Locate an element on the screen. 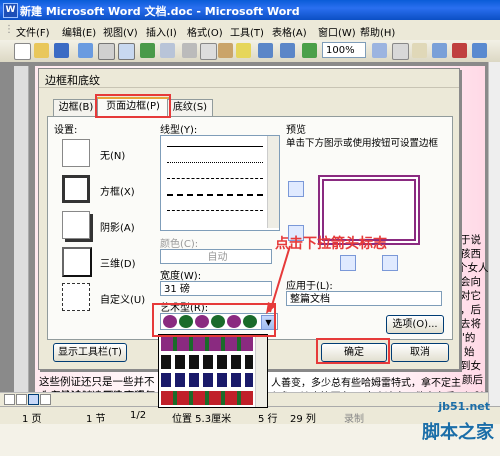 The width and height of the screenshot is (500, 456). show-hide-icon is located at coordinates (479, 50).